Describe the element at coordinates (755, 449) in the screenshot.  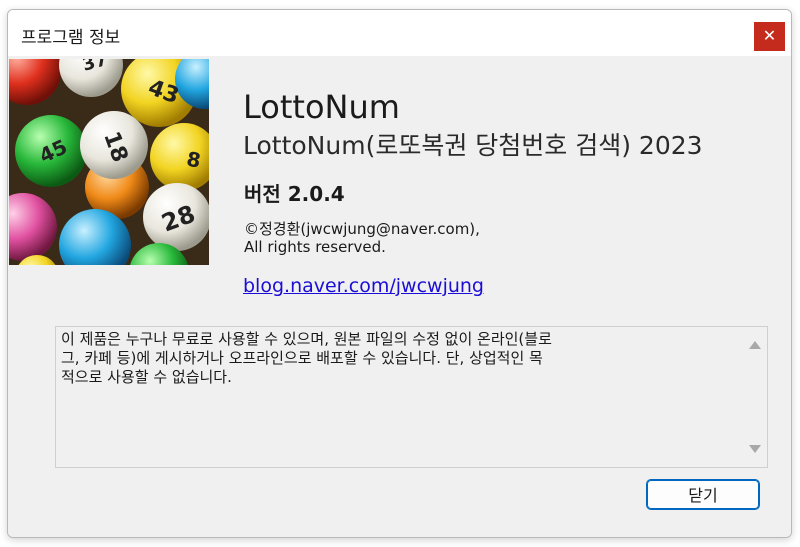
I see `scroll-down-arrow-icon` at that location.